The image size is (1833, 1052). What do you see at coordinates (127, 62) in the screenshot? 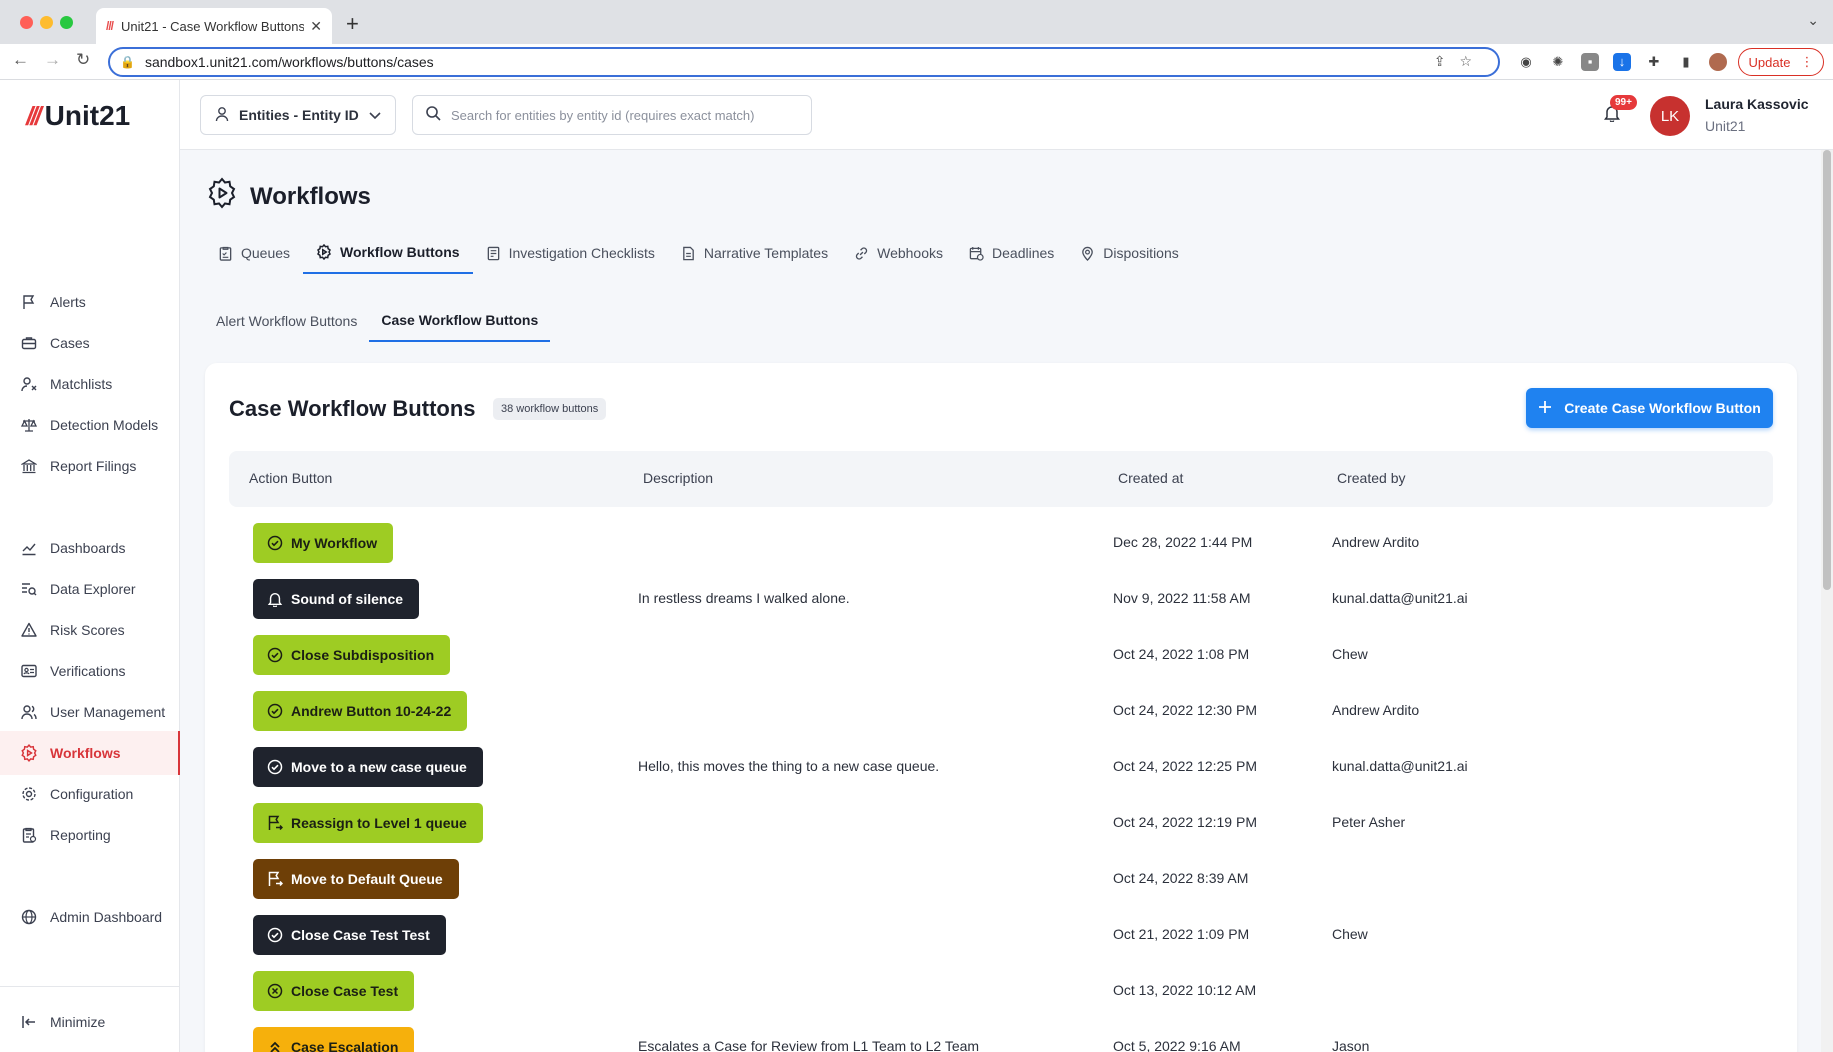
I see `lock-icon: 🔒` at bounding box center [127, 62].